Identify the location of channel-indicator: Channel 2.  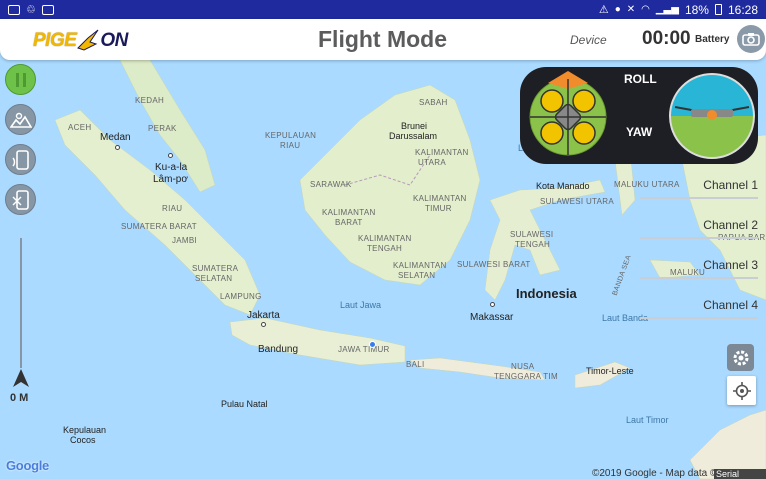
(699, 228).